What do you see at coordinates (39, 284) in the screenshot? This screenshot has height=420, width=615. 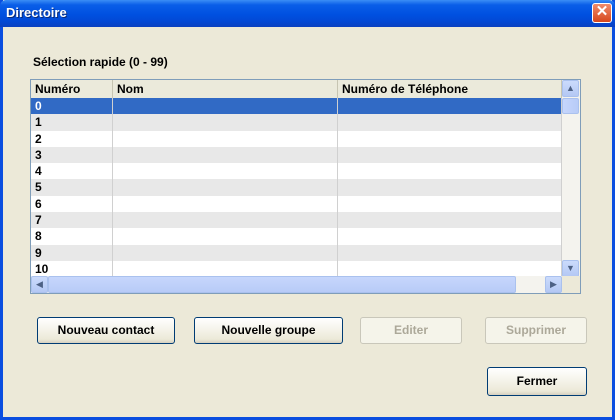 I see `arrow-left-icon: ◀` at bounding box center [39, 284].